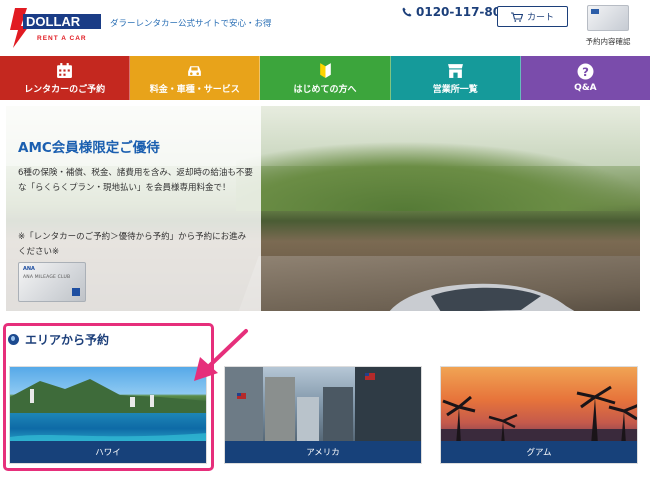 This screenshot has width=650, height=479. I want to click on reservation-check-link: 予約内容確認, so click(608, 26).